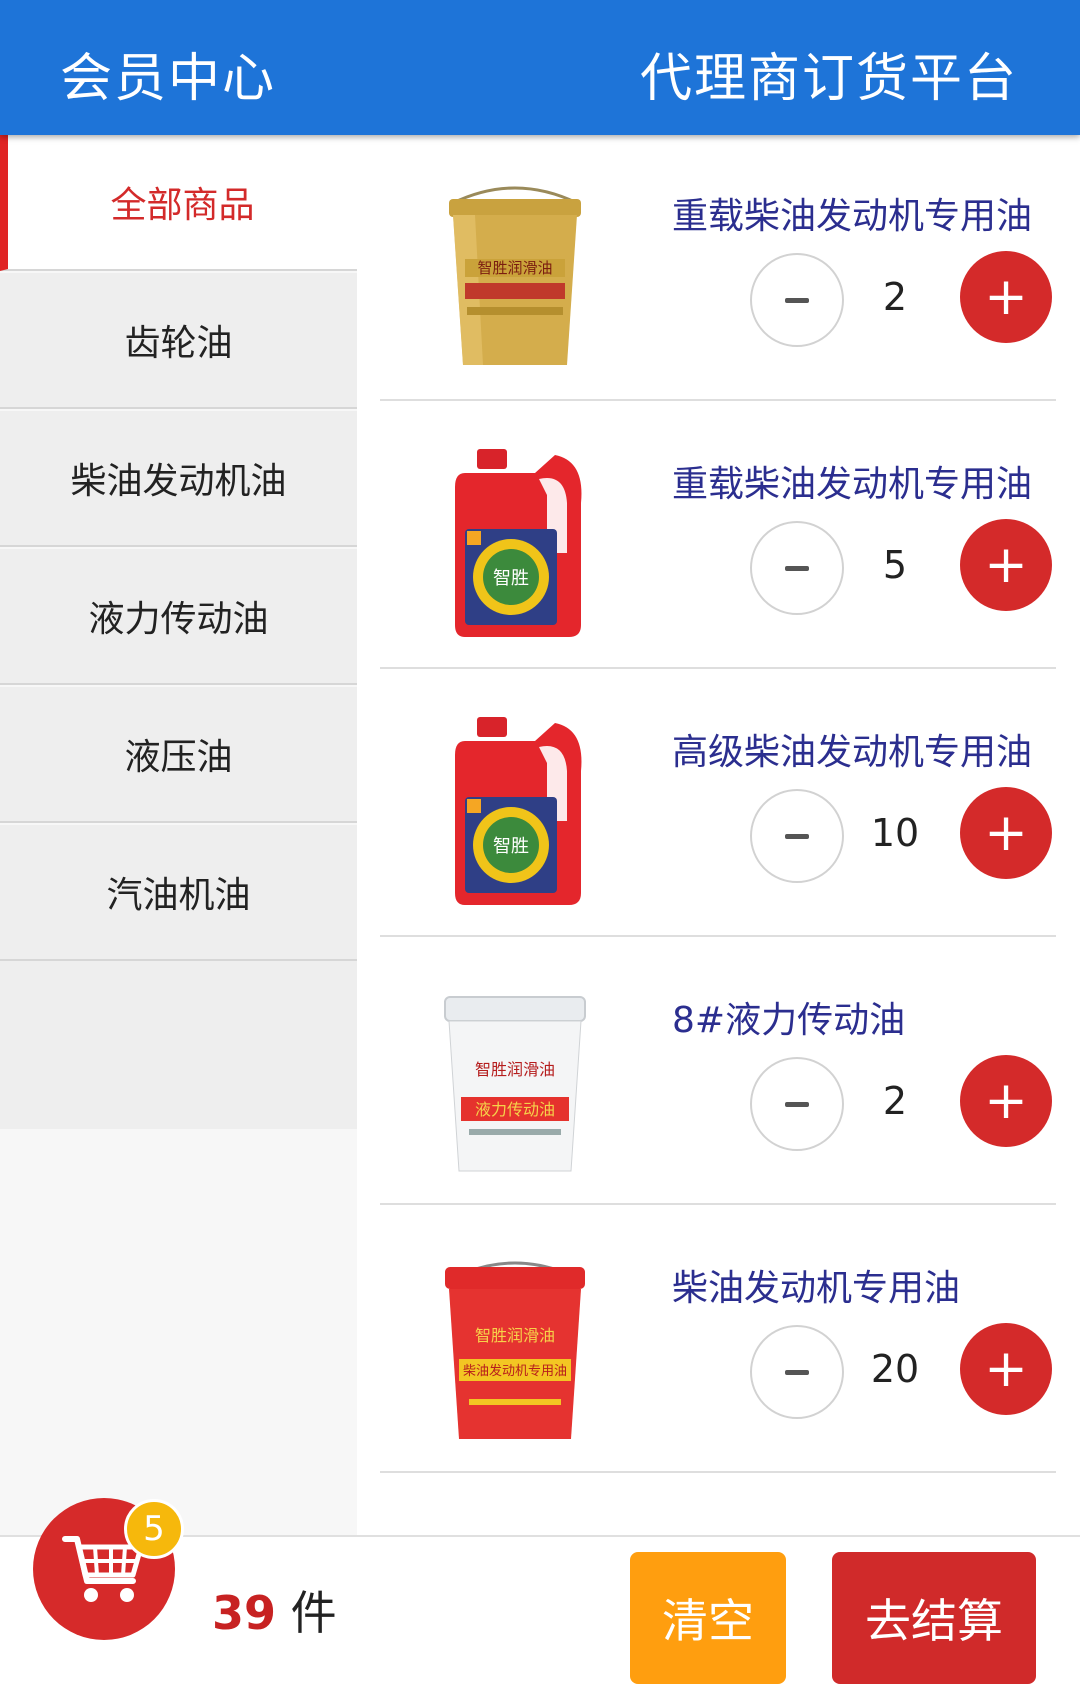  I want to click on bucket-band-text: 柴油发动机专用油, so click(515, 1371).